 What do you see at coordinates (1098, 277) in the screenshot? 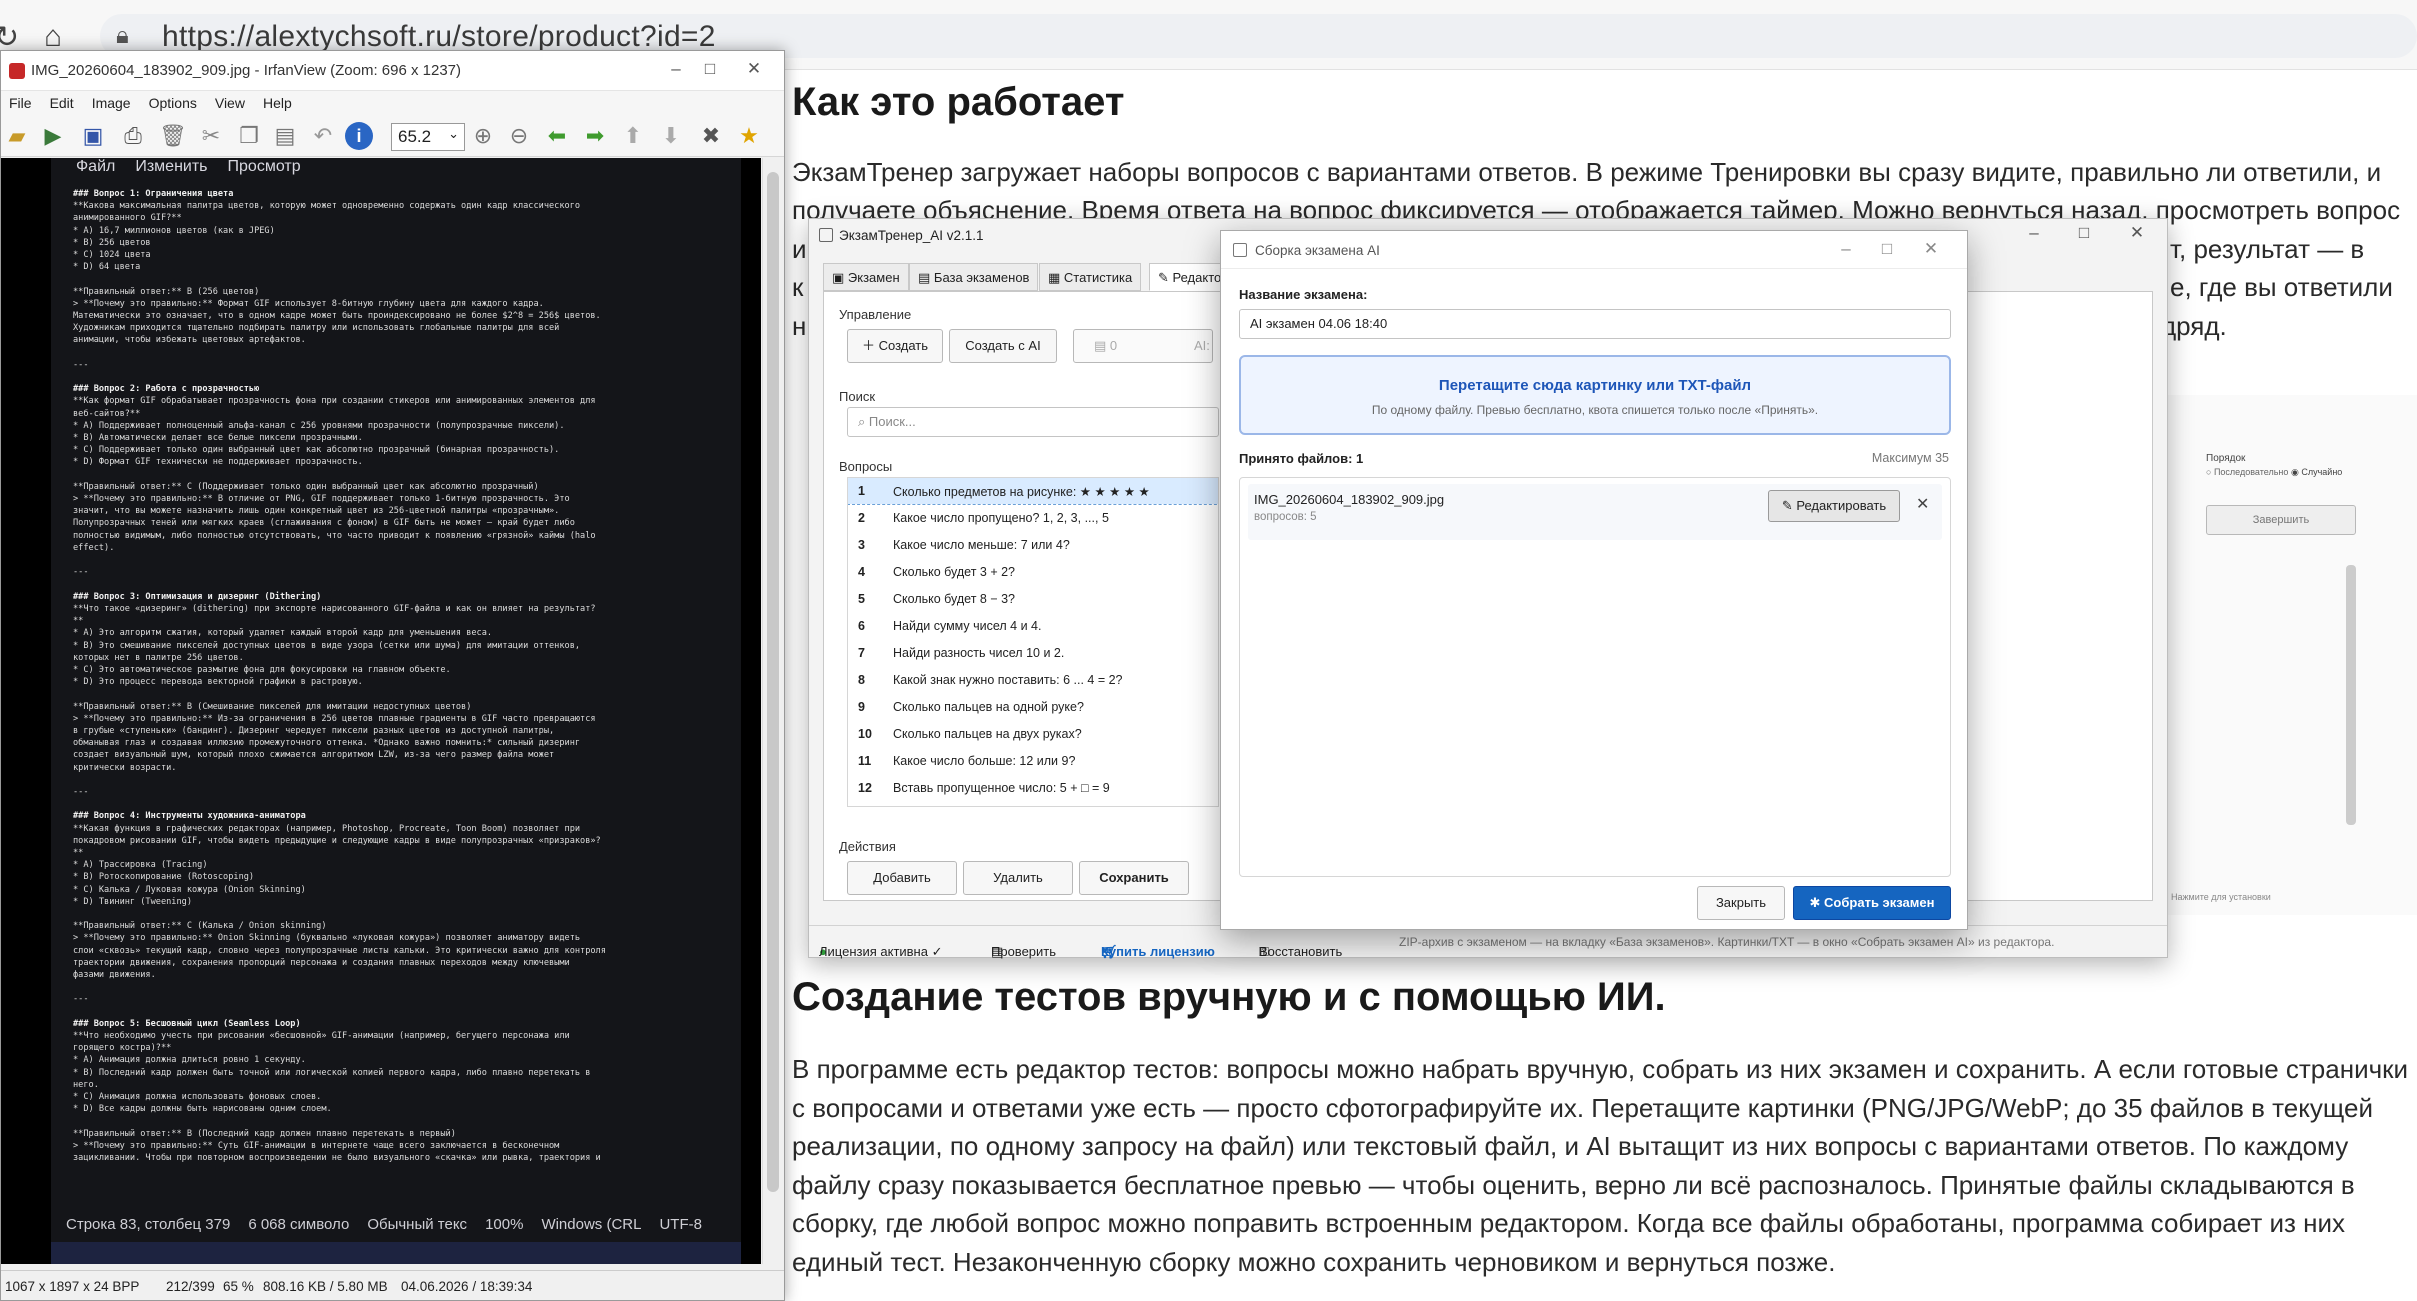
I see `tab-label: Статистика` at bounding box center [1098, 277].